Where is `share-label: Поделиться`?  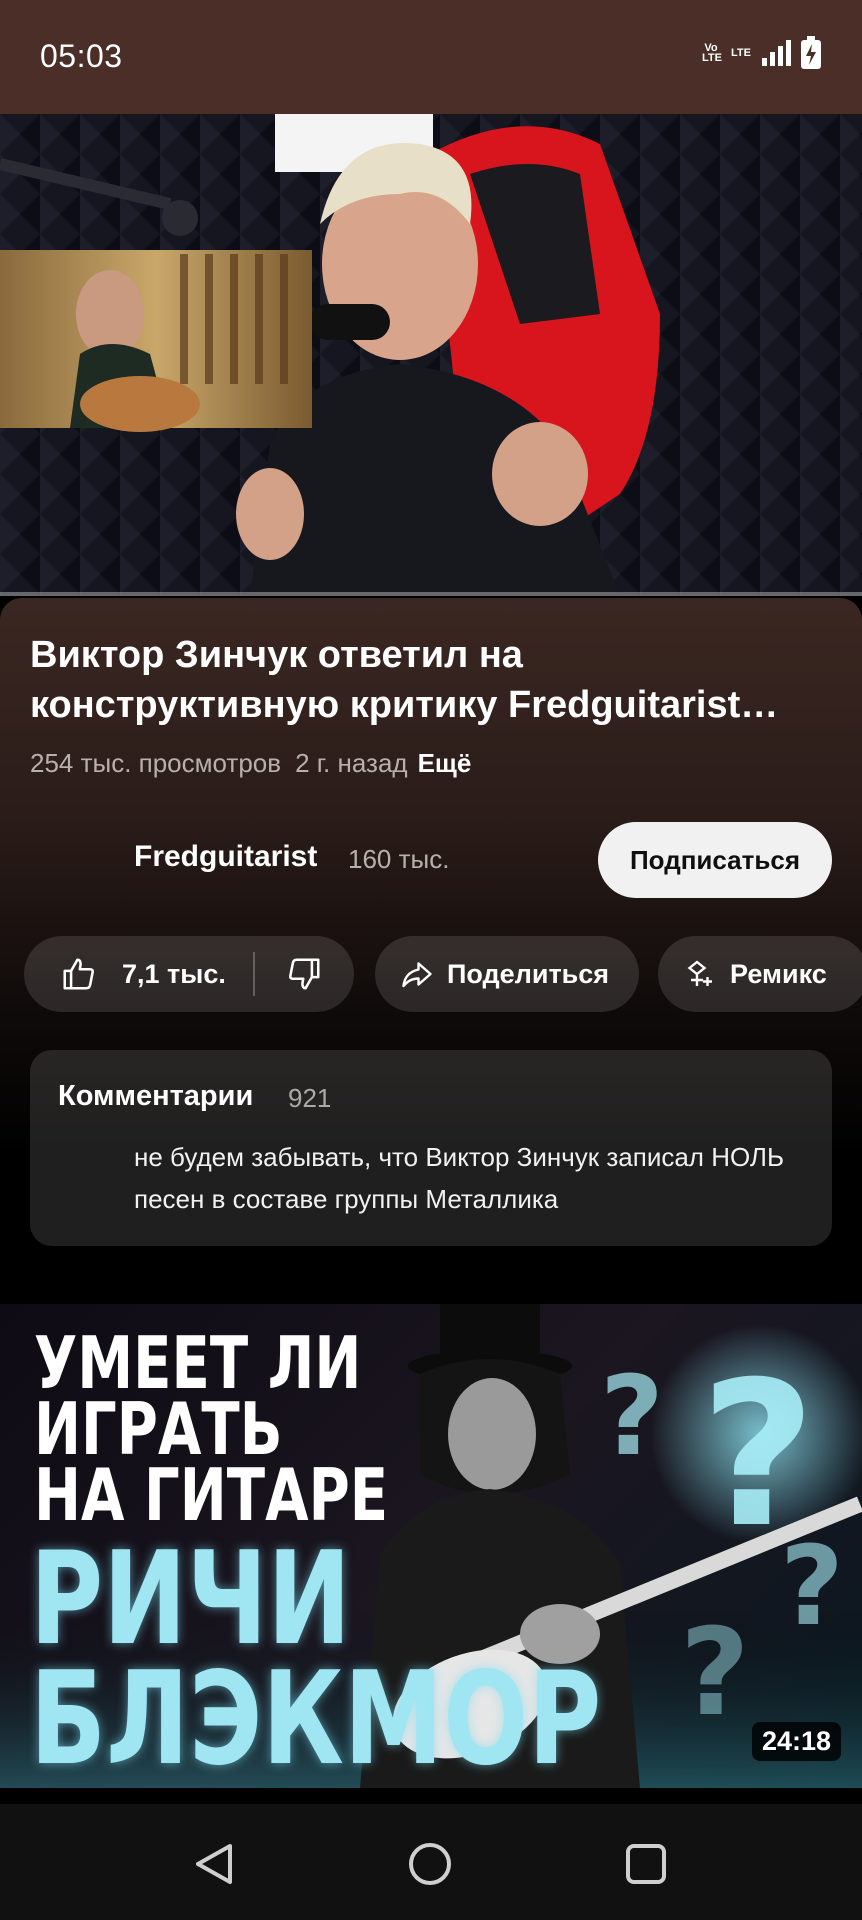
share-label: Поделиться is located at coordinates (528, 973).